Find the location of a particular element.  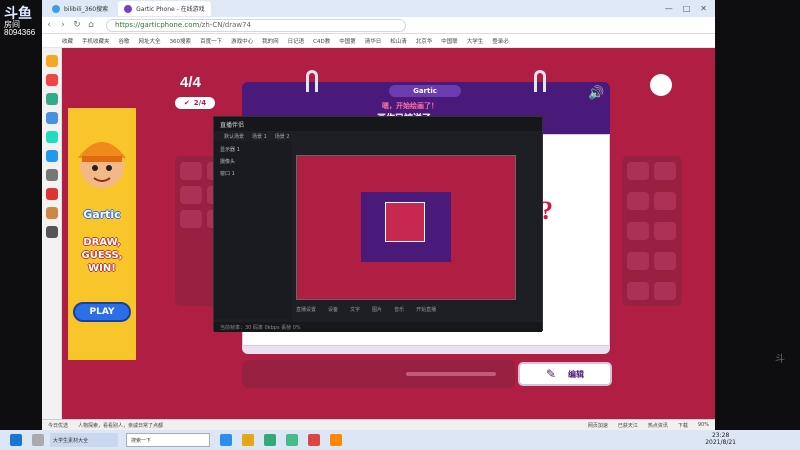

scene-source-list: 显示器 1 摄像头 窗口 1 is located at coordinates (253, 230).